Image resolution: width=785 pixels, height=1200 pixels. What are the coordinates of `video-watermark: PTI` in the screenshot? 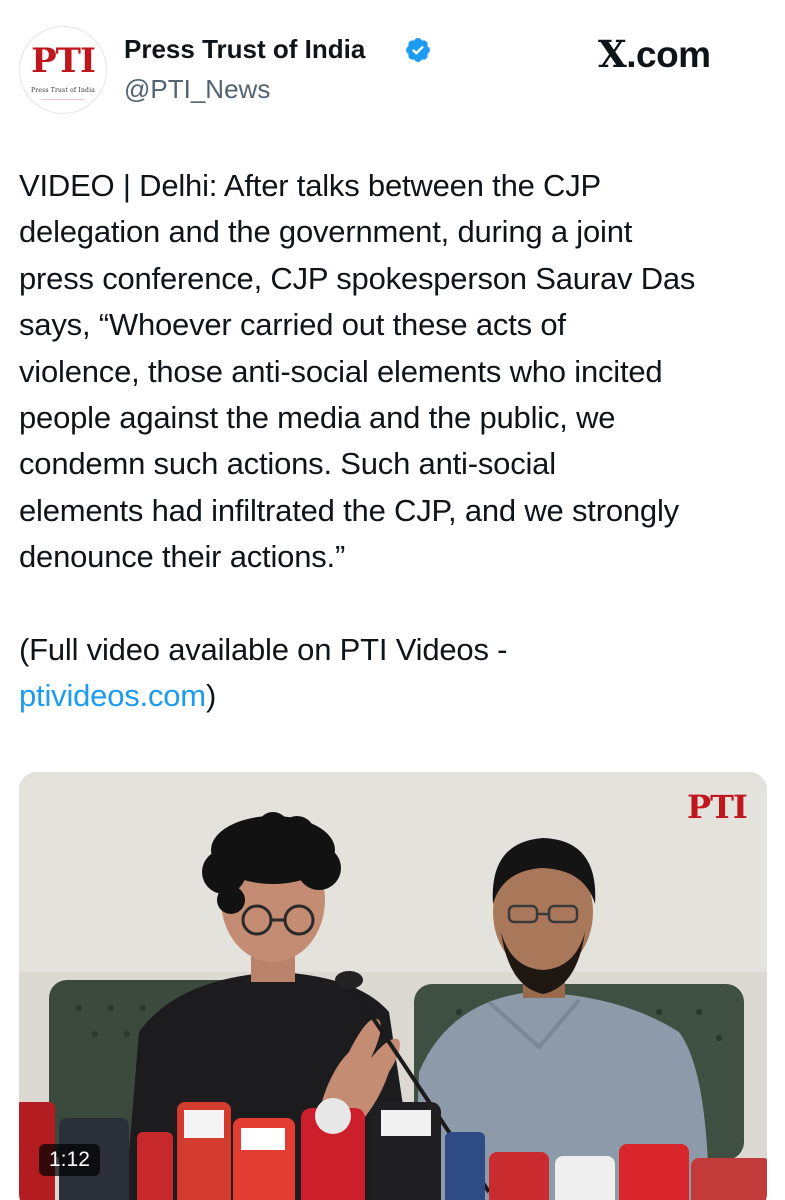 It's located at (717, 807).